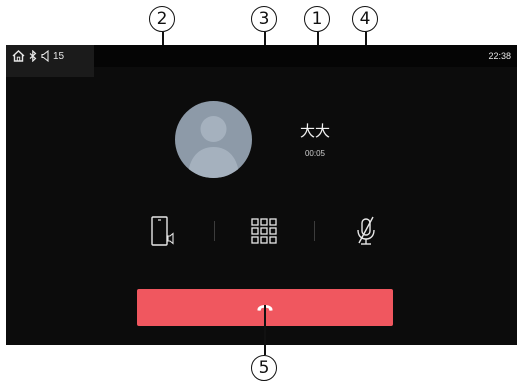 The height and width of the screenshot is (384, 517). Describe the element at coordinates (264, 19) in the screenshot. I see `callout-3: 3` at that location.